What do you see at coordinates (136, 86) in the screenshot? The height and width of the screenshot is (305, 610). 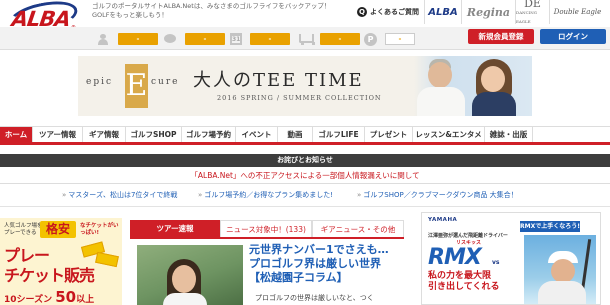 I see `banner-brand-e: E` at bounding box center [136, 86].